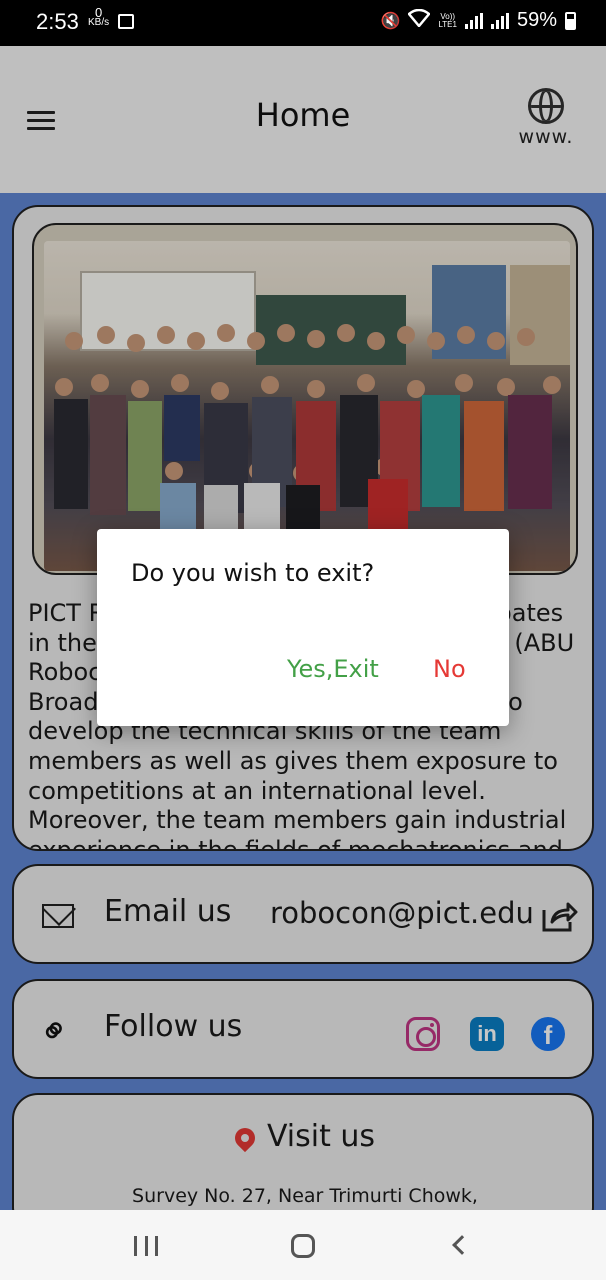 This screenshot has width=606, height=1280. I want to click on mute-icon: 🔇, so click(390, 21).